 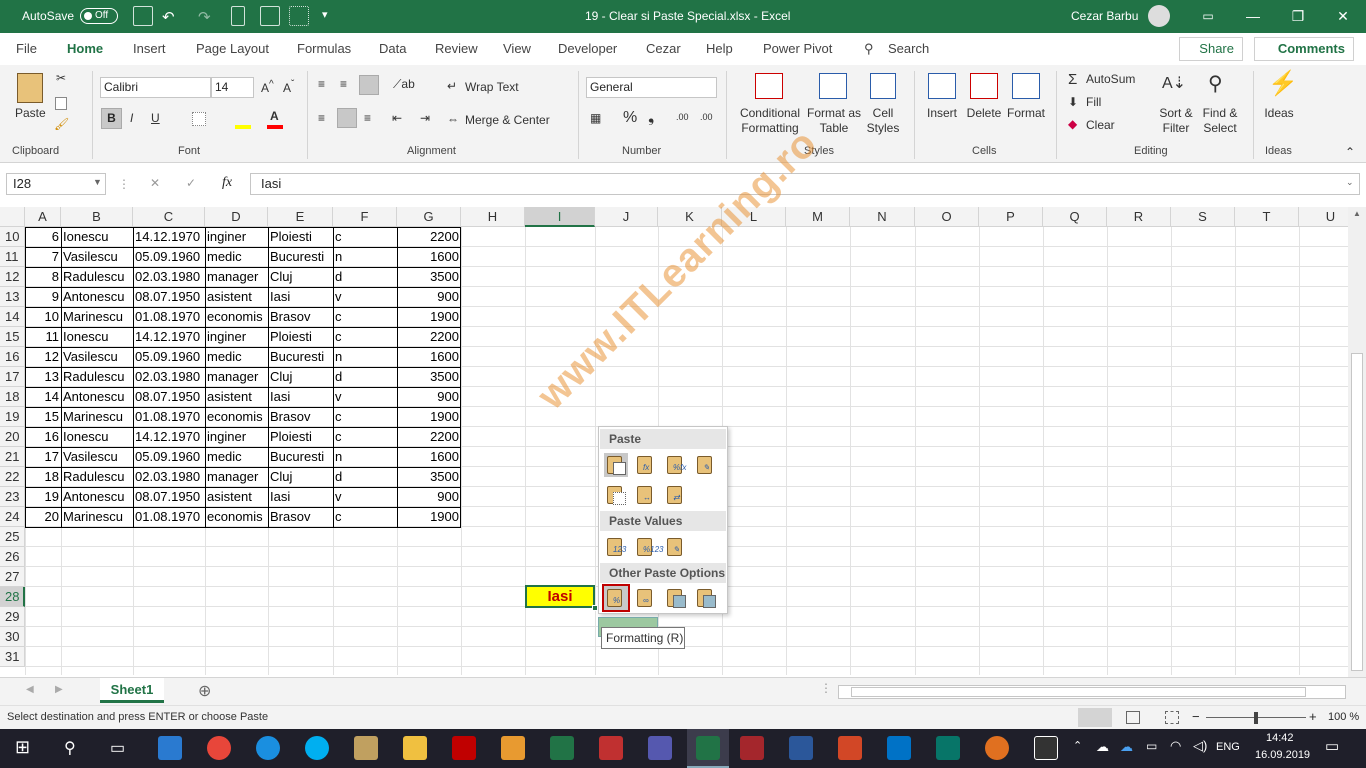 I want to click on acrobat-icon, so click(x=464, y=748).